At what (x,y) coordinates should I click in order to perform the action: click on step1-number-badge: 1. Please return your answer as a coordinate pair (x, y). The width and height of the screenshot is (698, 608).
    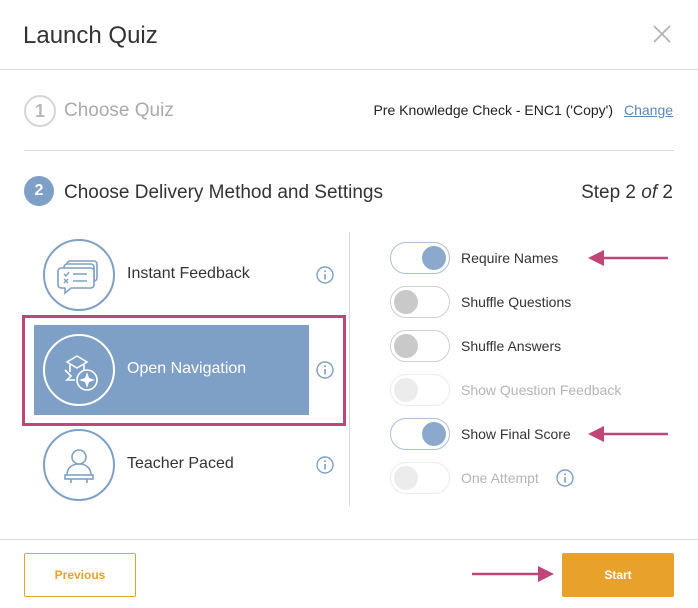
    Looking at the image, I should click on (40, 111).